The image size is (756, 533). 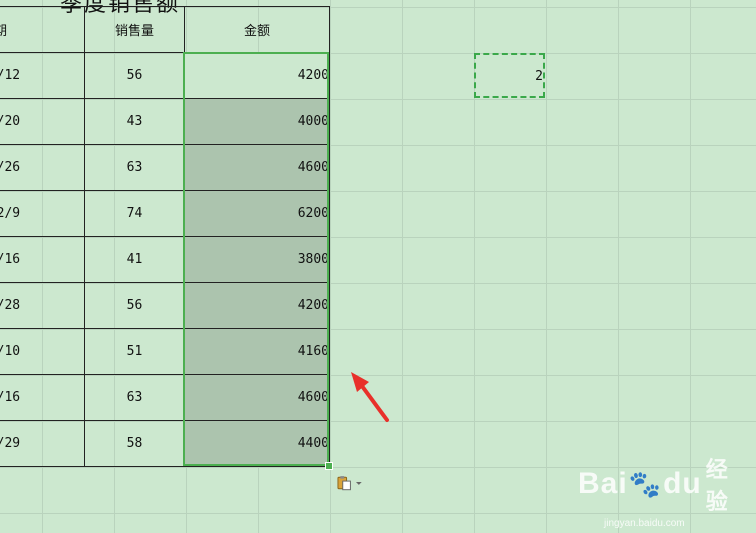 I want to click on cell-amount: 4400, so click(x=257, y=443).